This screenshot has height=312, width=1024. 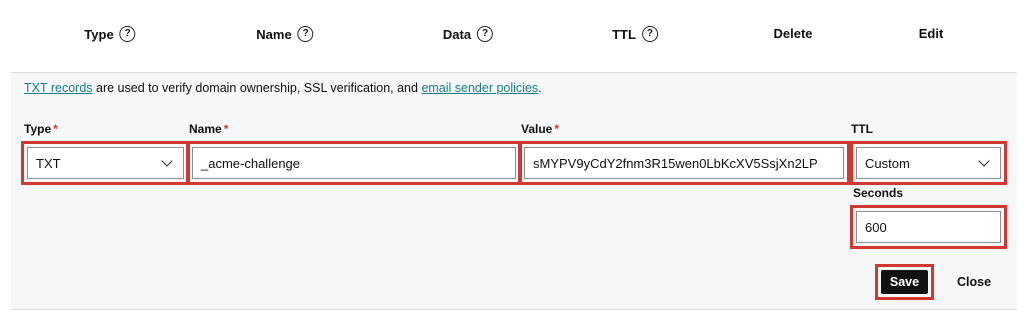 I want to click on type-field-label: Type *, so click(x=41, y=129).